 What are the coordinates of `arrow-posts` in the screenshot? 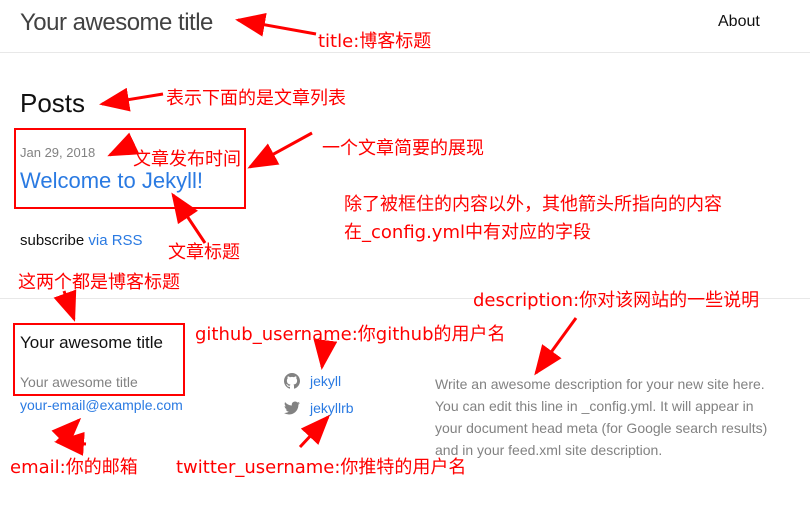 It's located at (131, 99).